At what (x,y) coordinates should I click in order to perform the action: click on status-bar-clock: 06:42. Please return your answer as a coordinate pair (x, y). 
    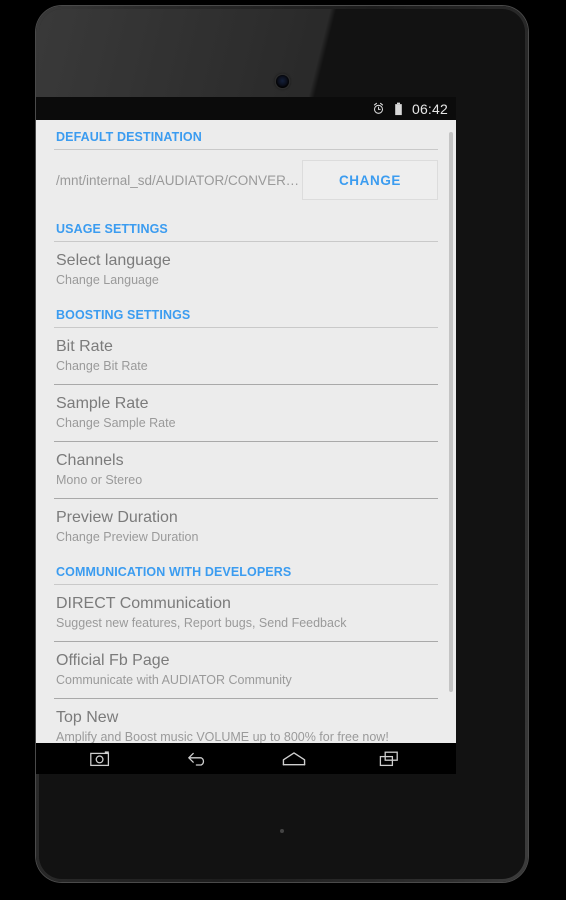
    Looking at the image, I should click on (429, 108).